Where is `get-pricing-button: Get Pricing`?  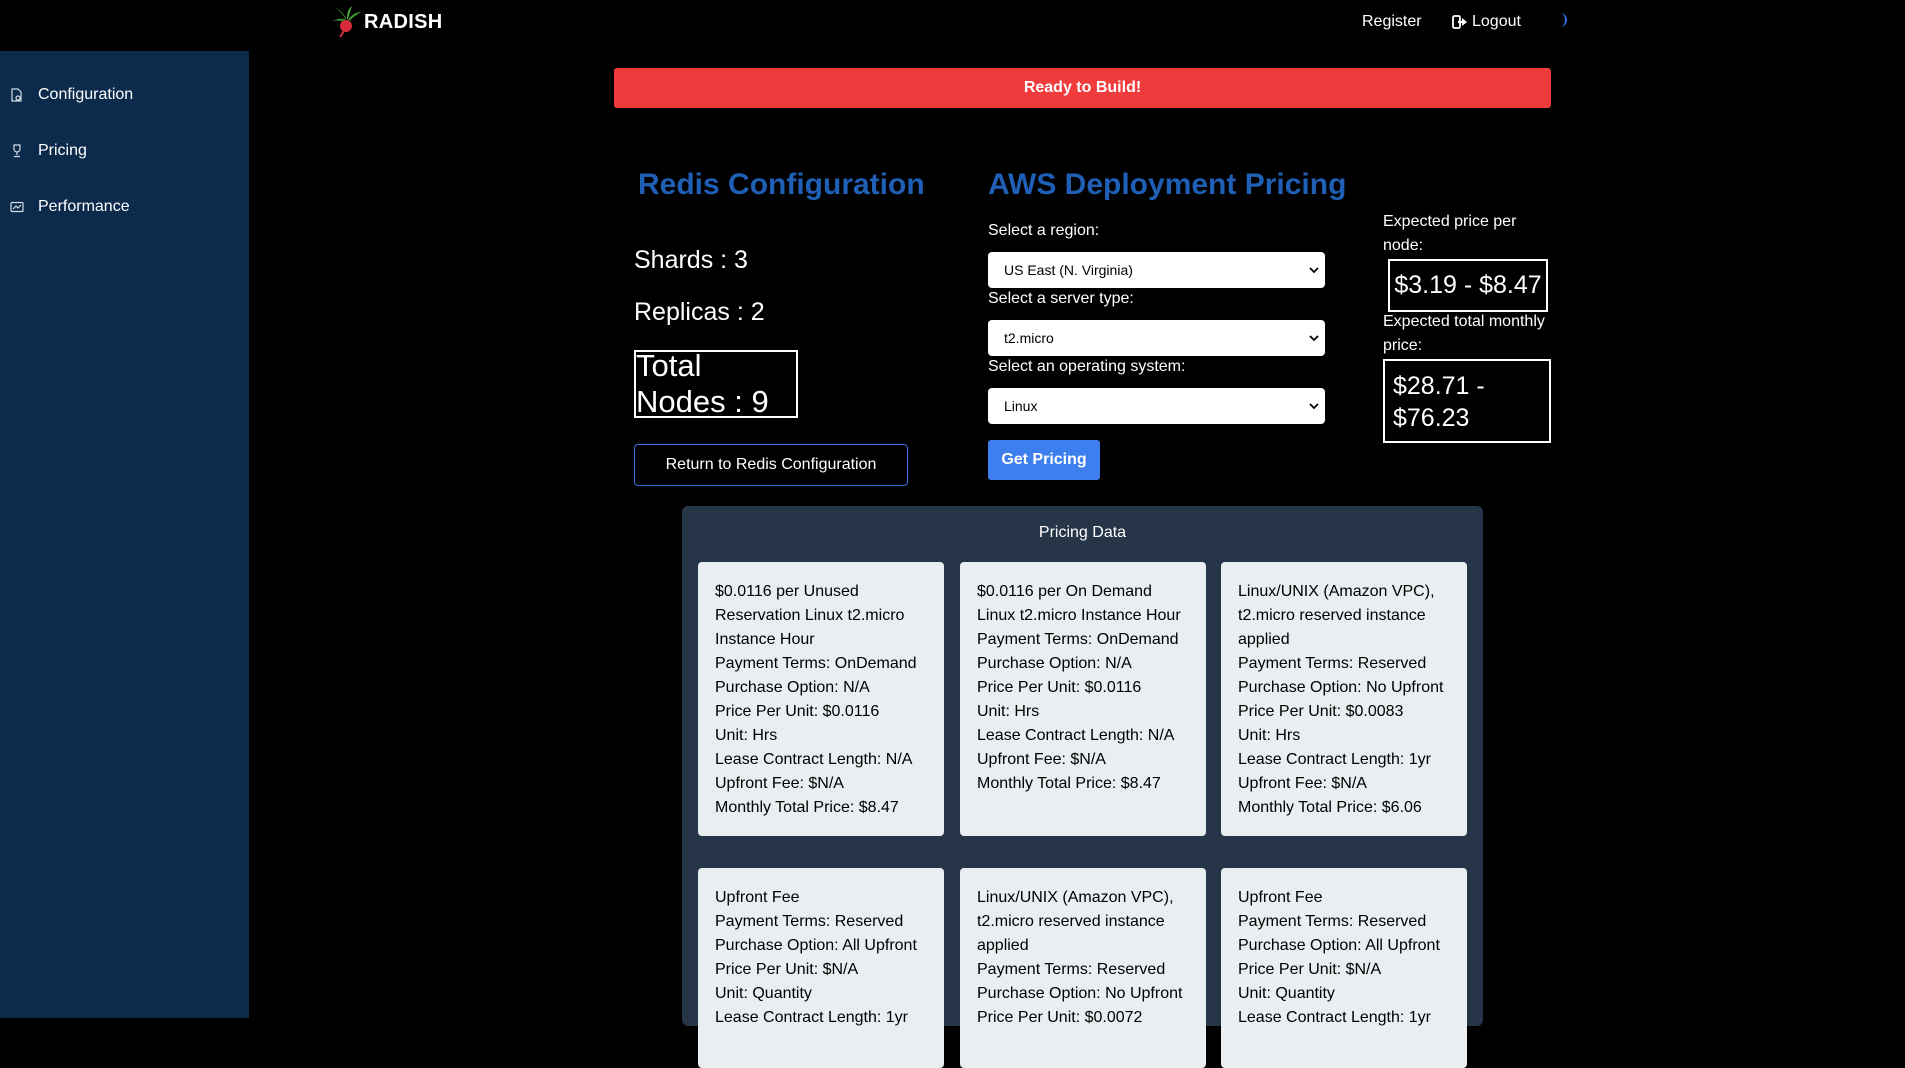 get-pricing-button: Get Pricing is located at coordinates (1044, 460).